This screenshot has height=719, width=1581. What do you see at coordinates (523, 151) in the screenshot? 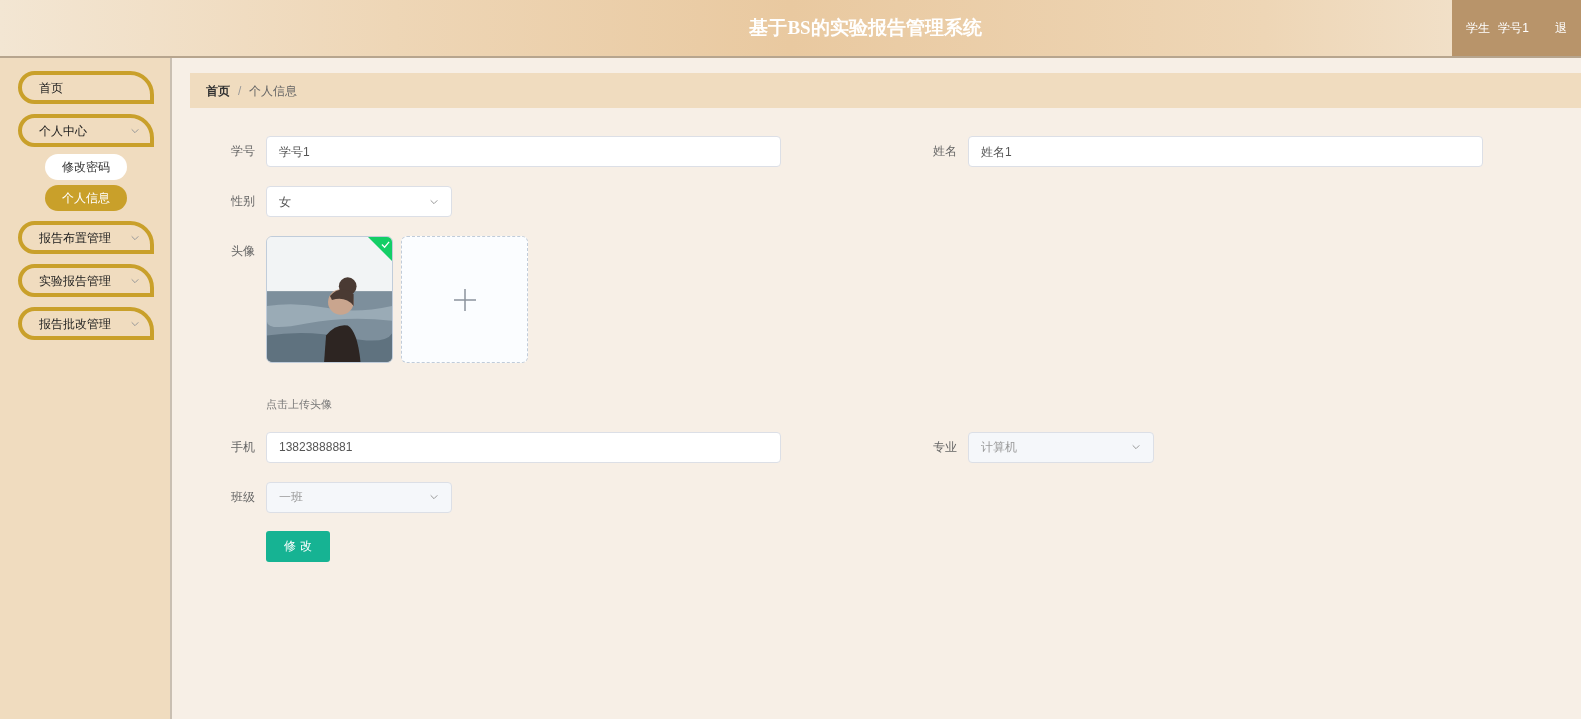
I see `text-field: 学号1` at bounding box center [523, 151].